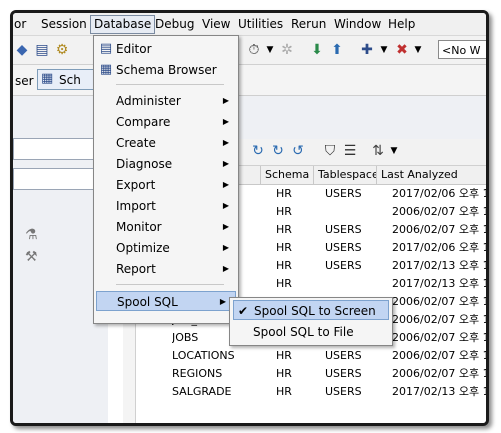  What do you see at coordinates (64, 24) in the screenshot?
I see `menu-session: Session` at bounding box center [64, 24].